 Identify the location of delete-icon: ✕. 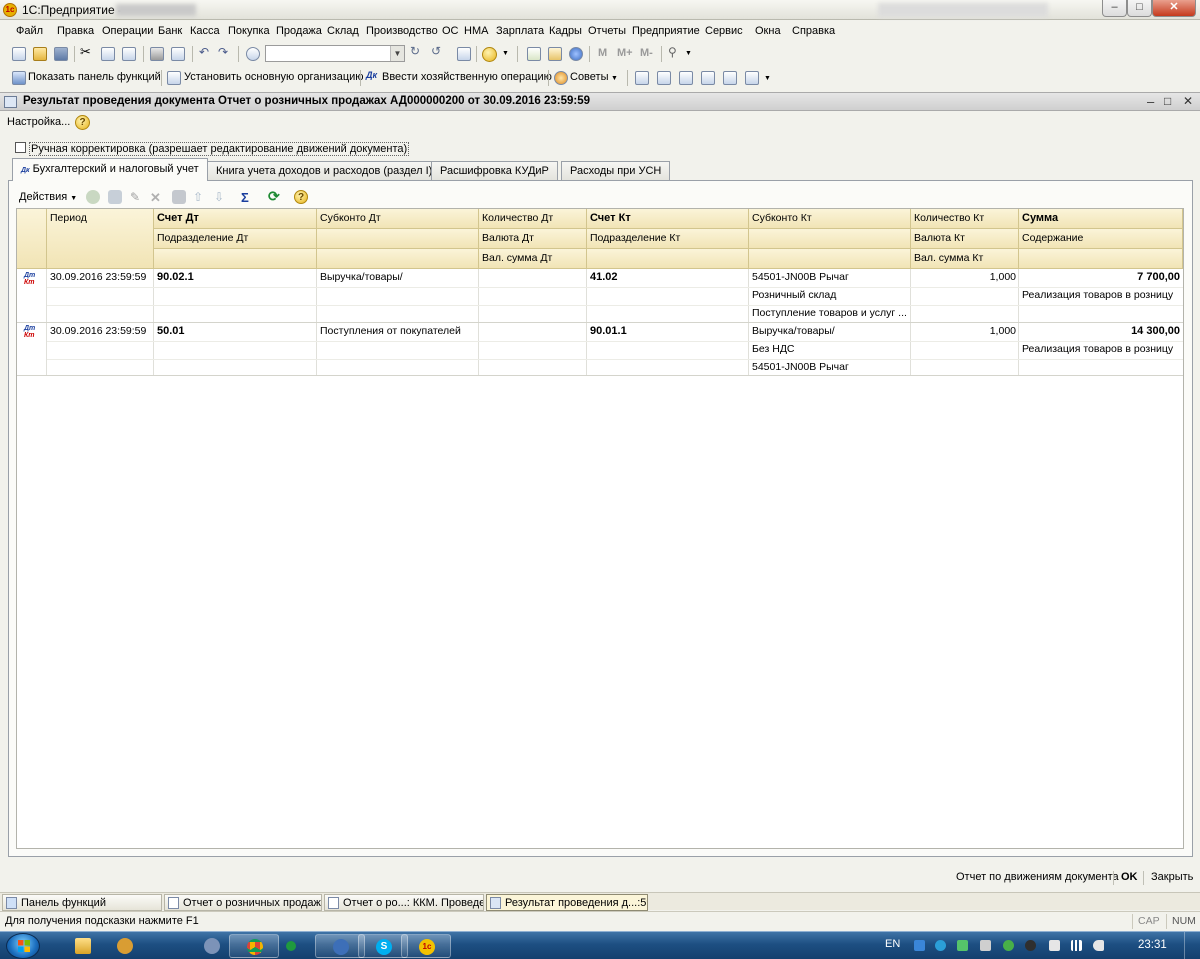
(157, 197).